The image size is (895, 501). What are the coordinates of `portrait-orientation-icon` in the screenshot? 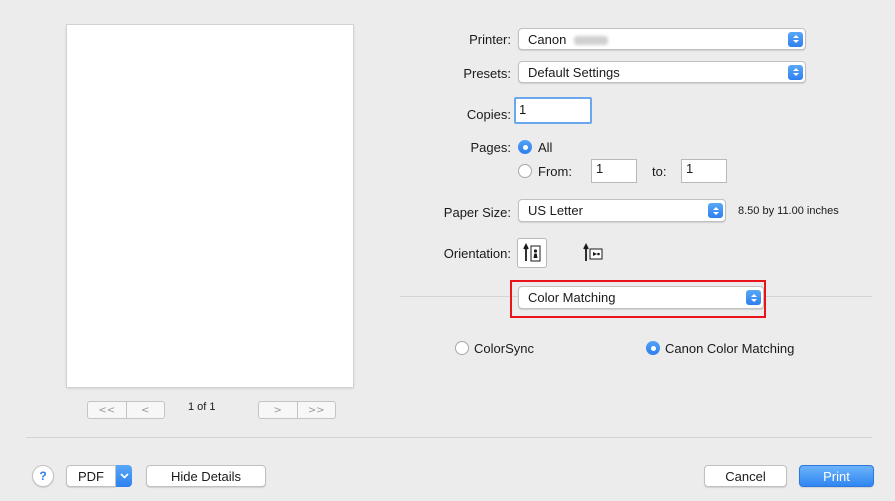 It's located at (532, 252).